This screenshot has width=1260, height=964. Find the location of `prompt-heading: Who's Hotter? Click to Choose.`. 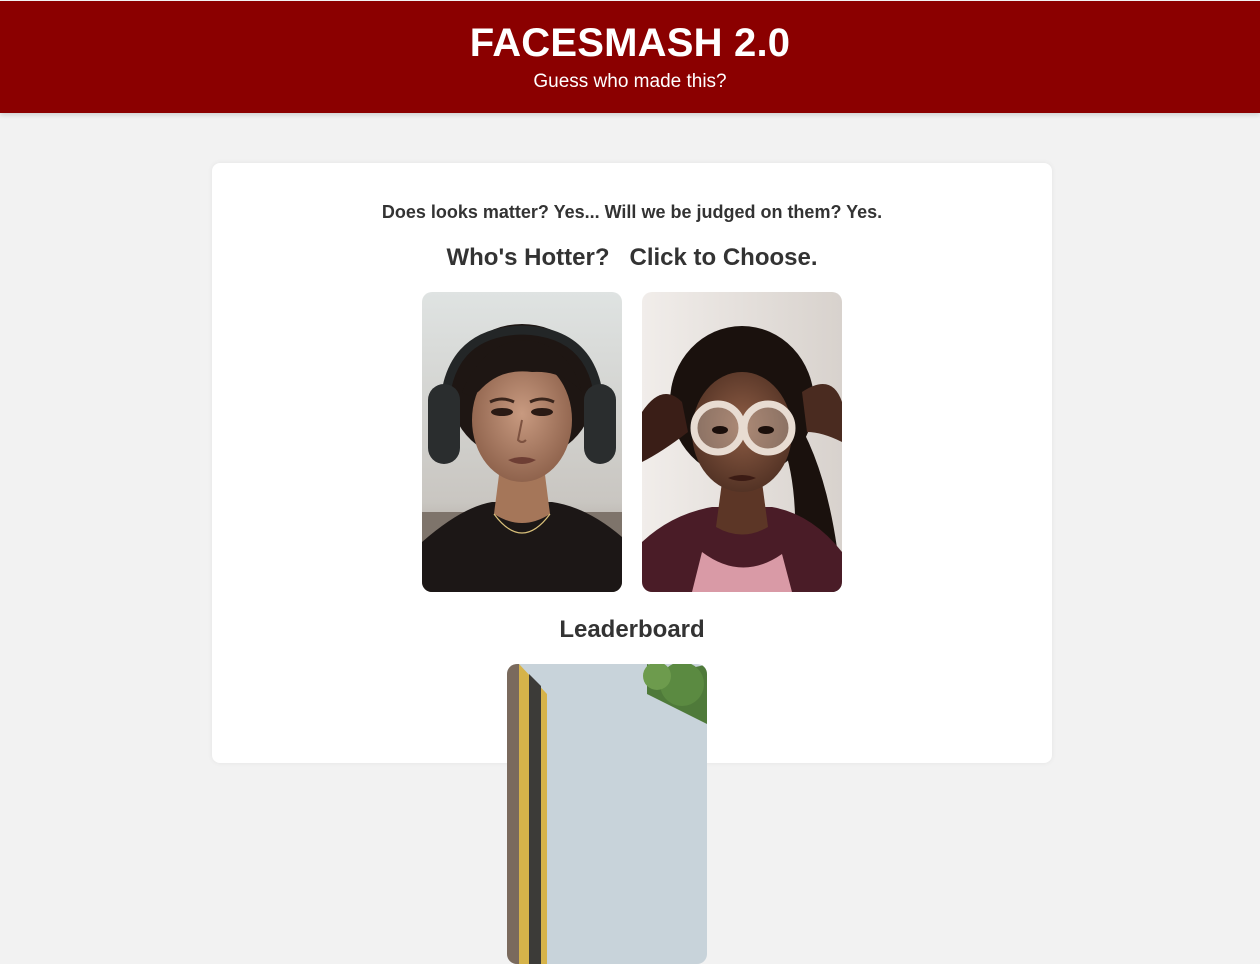

prompt-heading: Who's Hotter? Click to Choose. is located at coordinates (632, 258).